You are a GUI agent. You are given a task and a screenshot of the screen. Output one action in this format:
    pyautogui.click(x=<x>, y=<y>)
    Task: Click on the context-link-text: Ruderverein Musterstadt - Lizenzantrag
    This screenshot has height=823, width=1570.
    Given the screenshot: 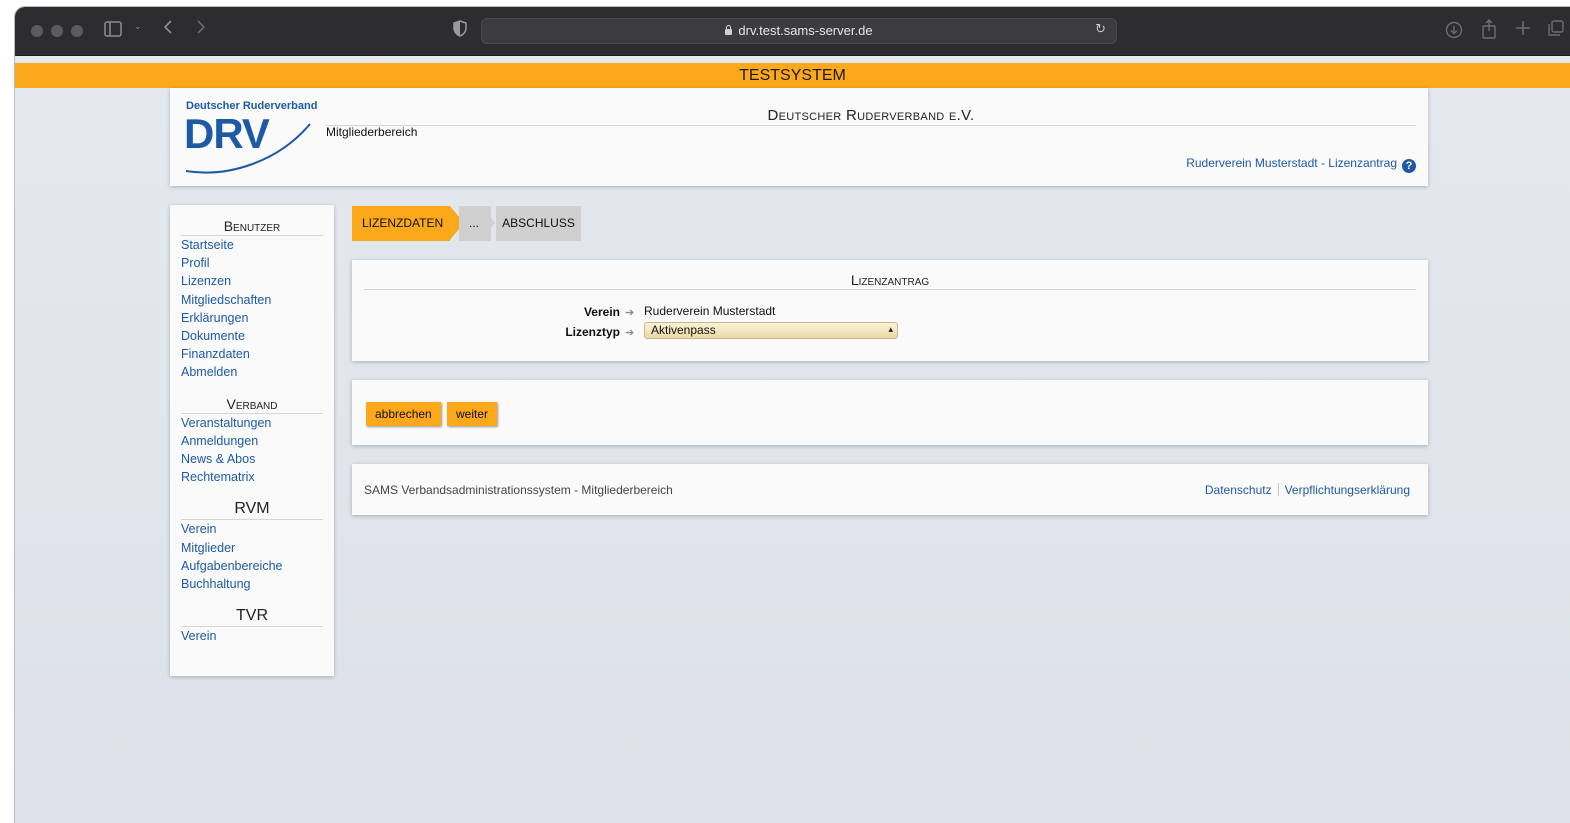 What is the action you would take?
    pyautogui.click(x=1291, y=163)
    